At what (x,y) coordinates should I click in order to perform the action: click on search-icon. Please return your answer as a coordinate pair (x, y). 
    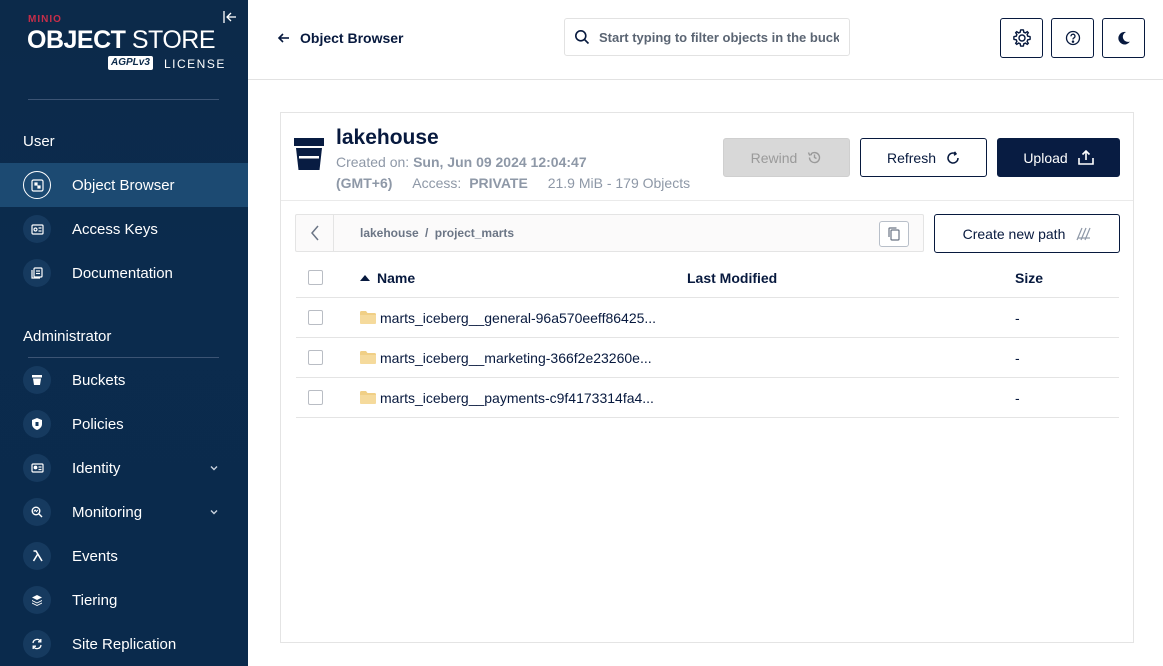
    Looking at the image, I should click on (582, 37).